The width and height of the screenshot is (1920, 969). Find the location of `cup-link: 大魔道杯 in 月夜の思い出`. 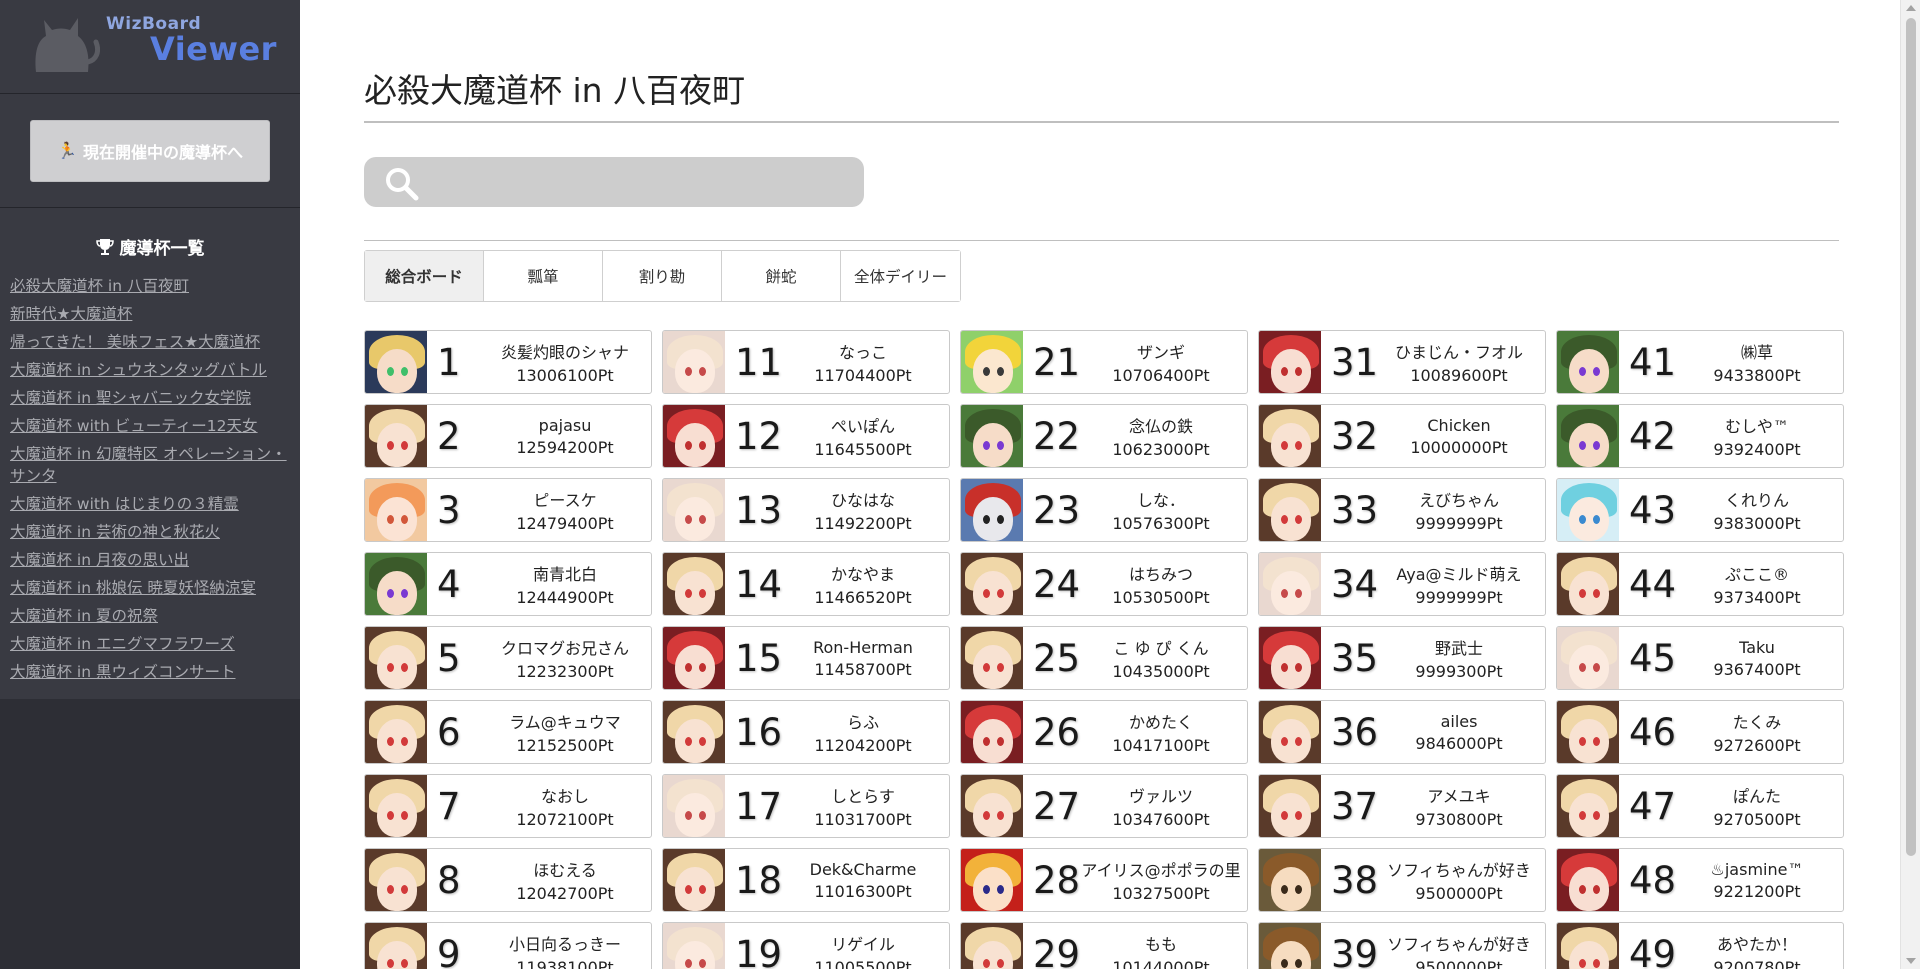

cup-link: 大魔道杯 in 月夜の思い出 is located at coordinates (99, 560).